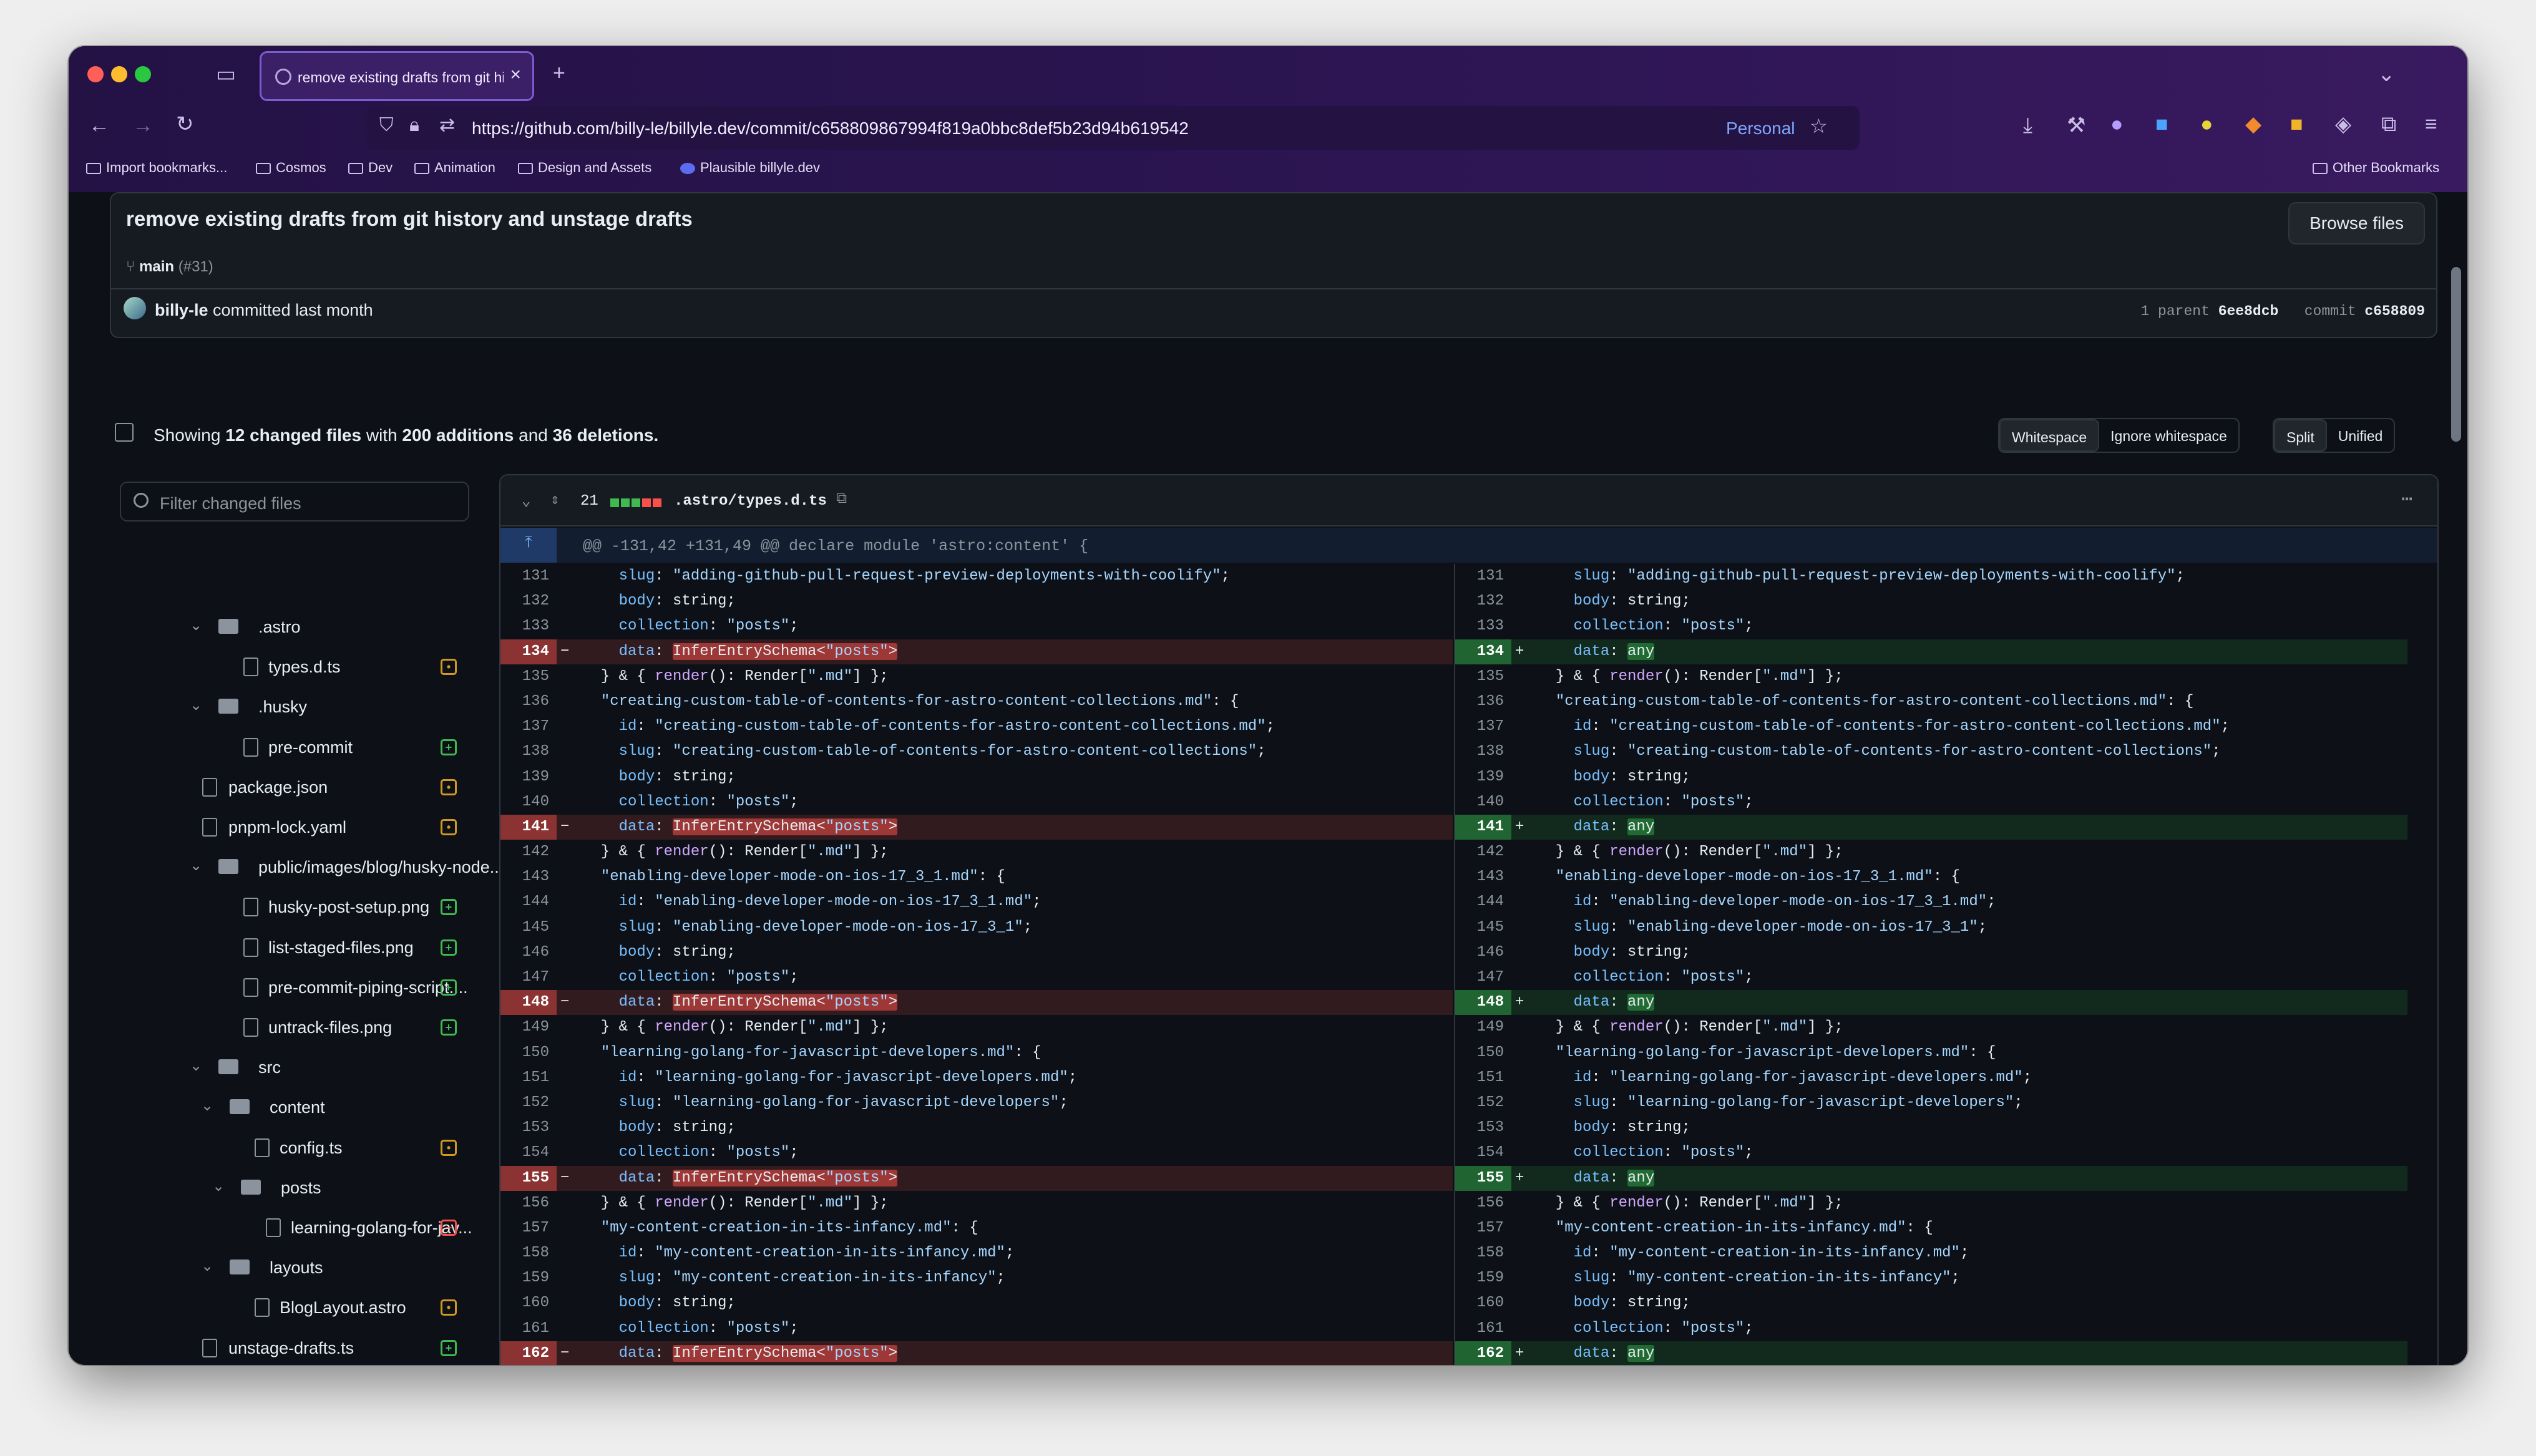  Describe the element at coordinates (2206, 124) in the screenshot. I see `extension-yellow-icon: ●` at that location.